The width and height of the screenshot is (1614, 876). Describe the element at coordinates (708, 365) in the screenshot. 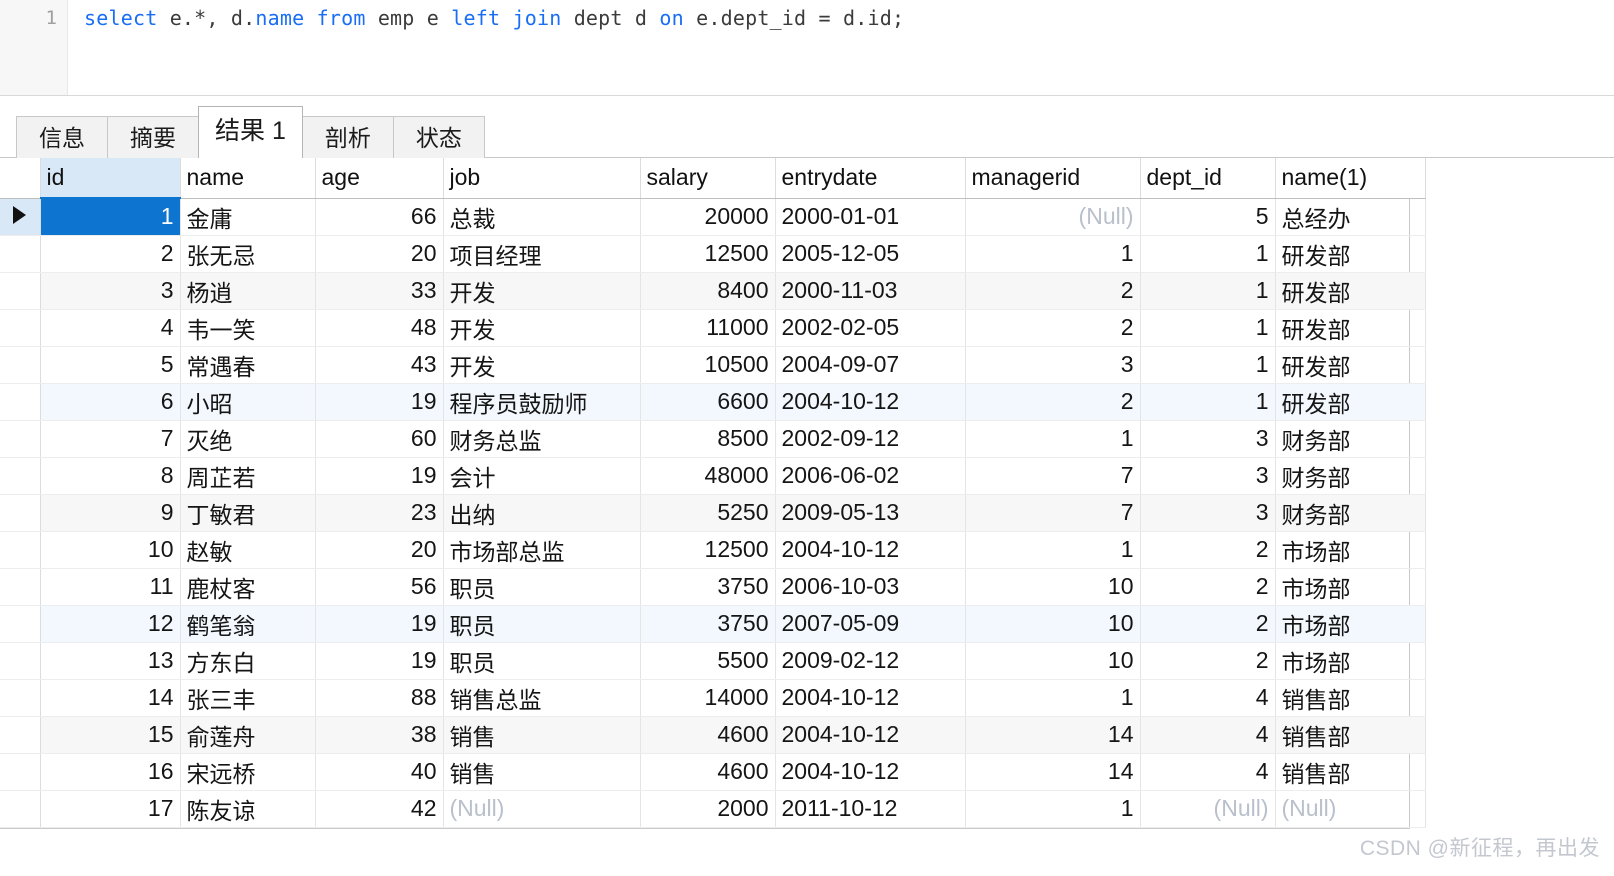

I see `cell-salary: 10500` at that location.